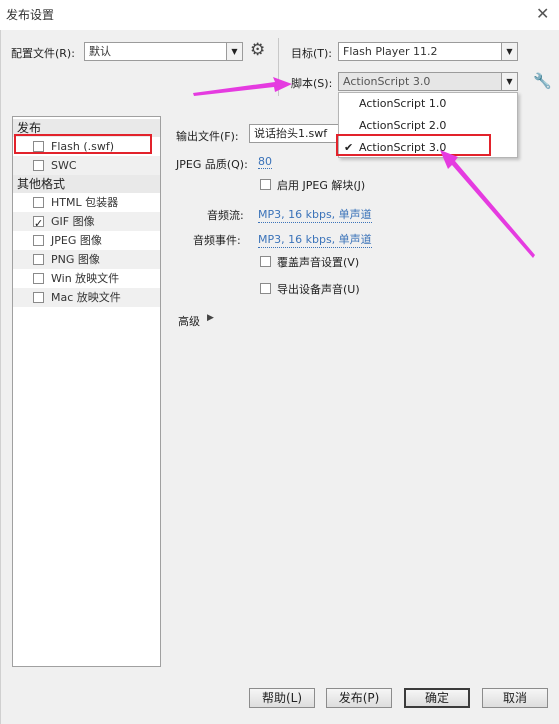 The height and width of the screenshot is (724, 559). Describe the element at coordinates (515, 698) in the screenshot. I see `cancel-button: 取消` at that location.